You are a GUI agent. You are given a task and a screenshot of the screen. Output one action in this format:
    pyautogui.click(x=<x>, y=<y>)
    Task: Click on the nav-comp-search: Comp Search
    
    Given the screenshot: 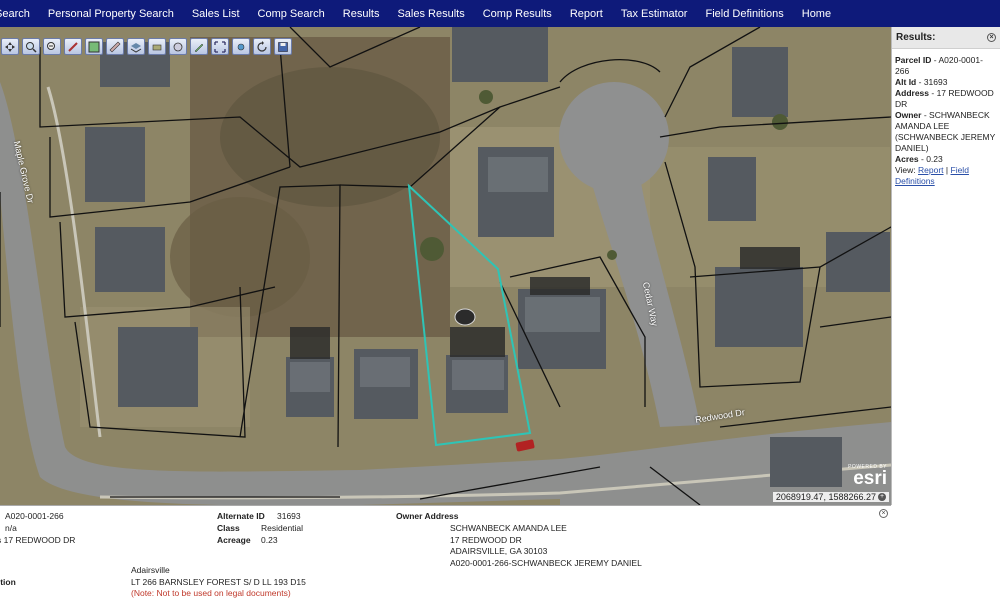 What is the action you would take?
    pyautogui.click(x=291, y=14)
    